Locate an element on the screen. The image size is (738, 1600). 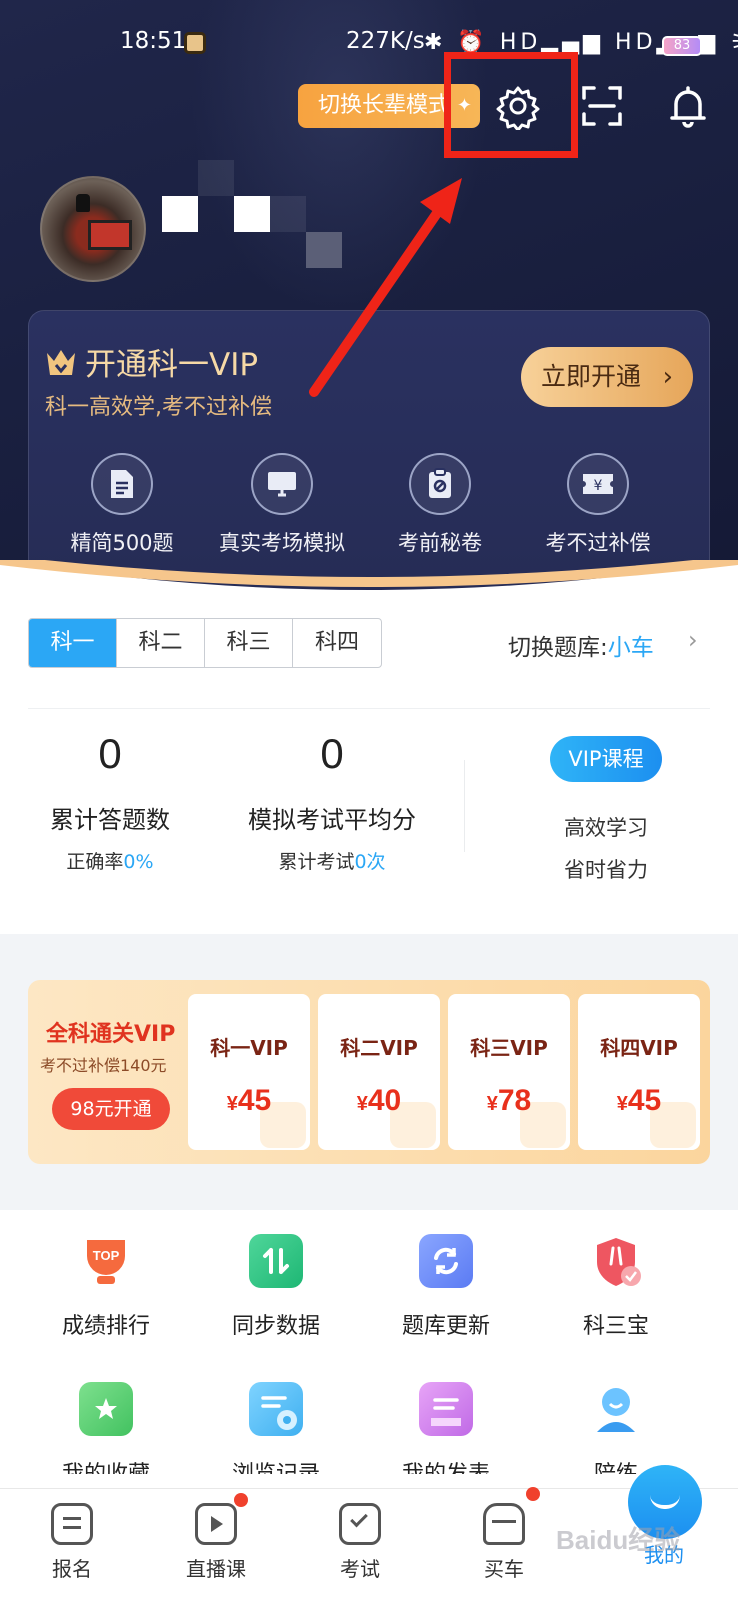
tool-label: 浏览记录 is located at coordinates (276, 1465).